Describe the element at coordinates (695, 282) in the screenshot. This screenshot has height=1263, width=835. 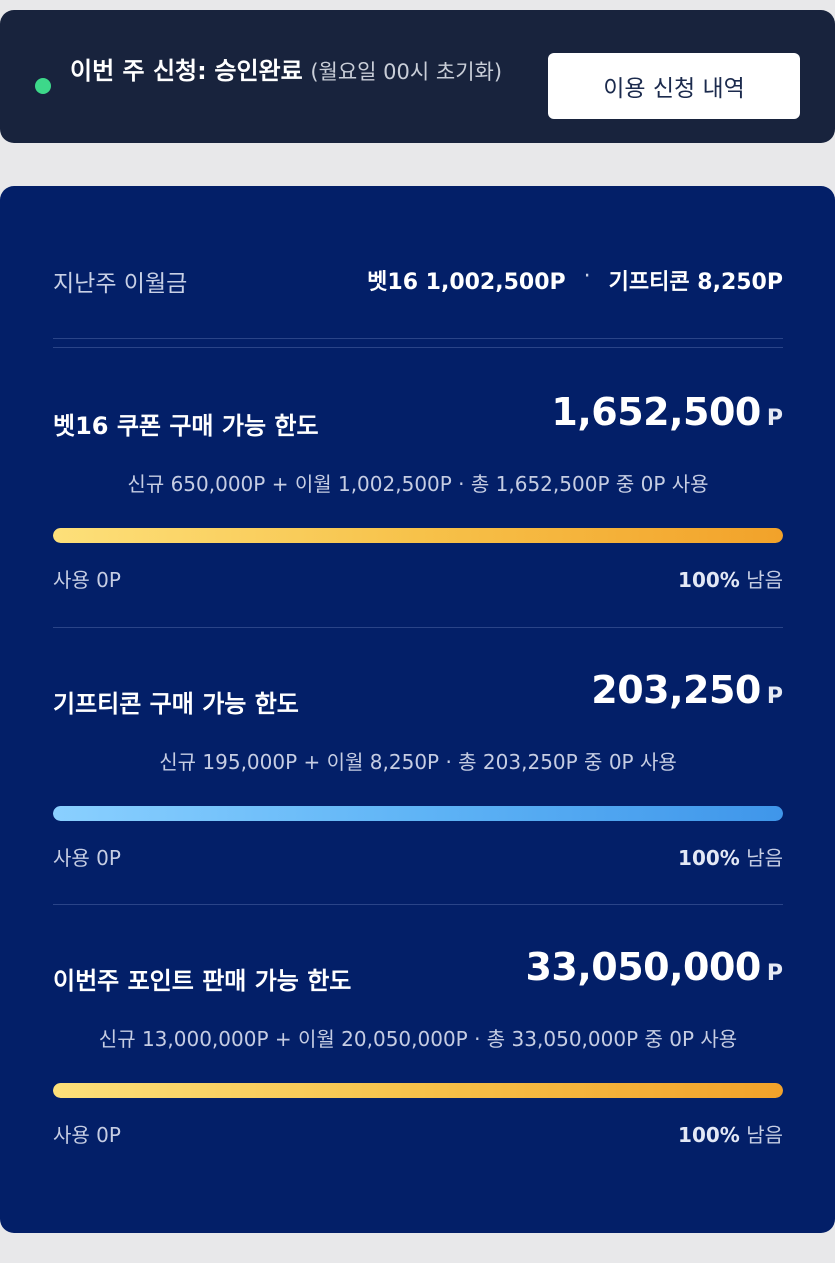
I see `carryover-gift-value: 기프티콘 8,250P` at that location.